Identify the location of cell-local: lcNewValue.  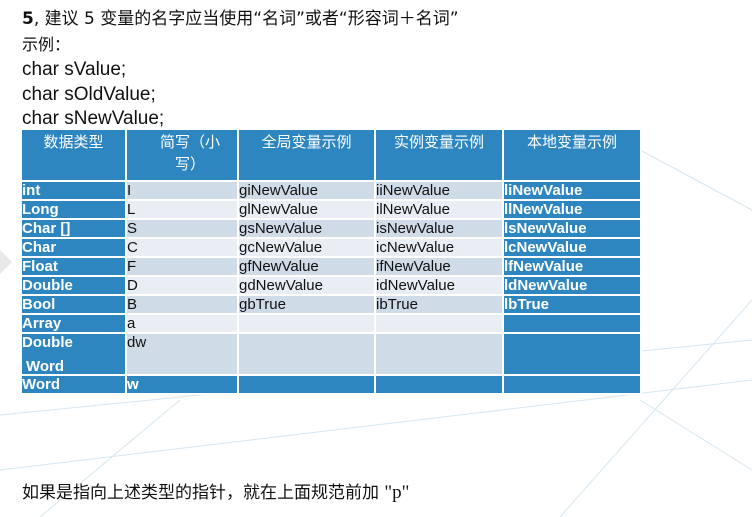
(572, 247).